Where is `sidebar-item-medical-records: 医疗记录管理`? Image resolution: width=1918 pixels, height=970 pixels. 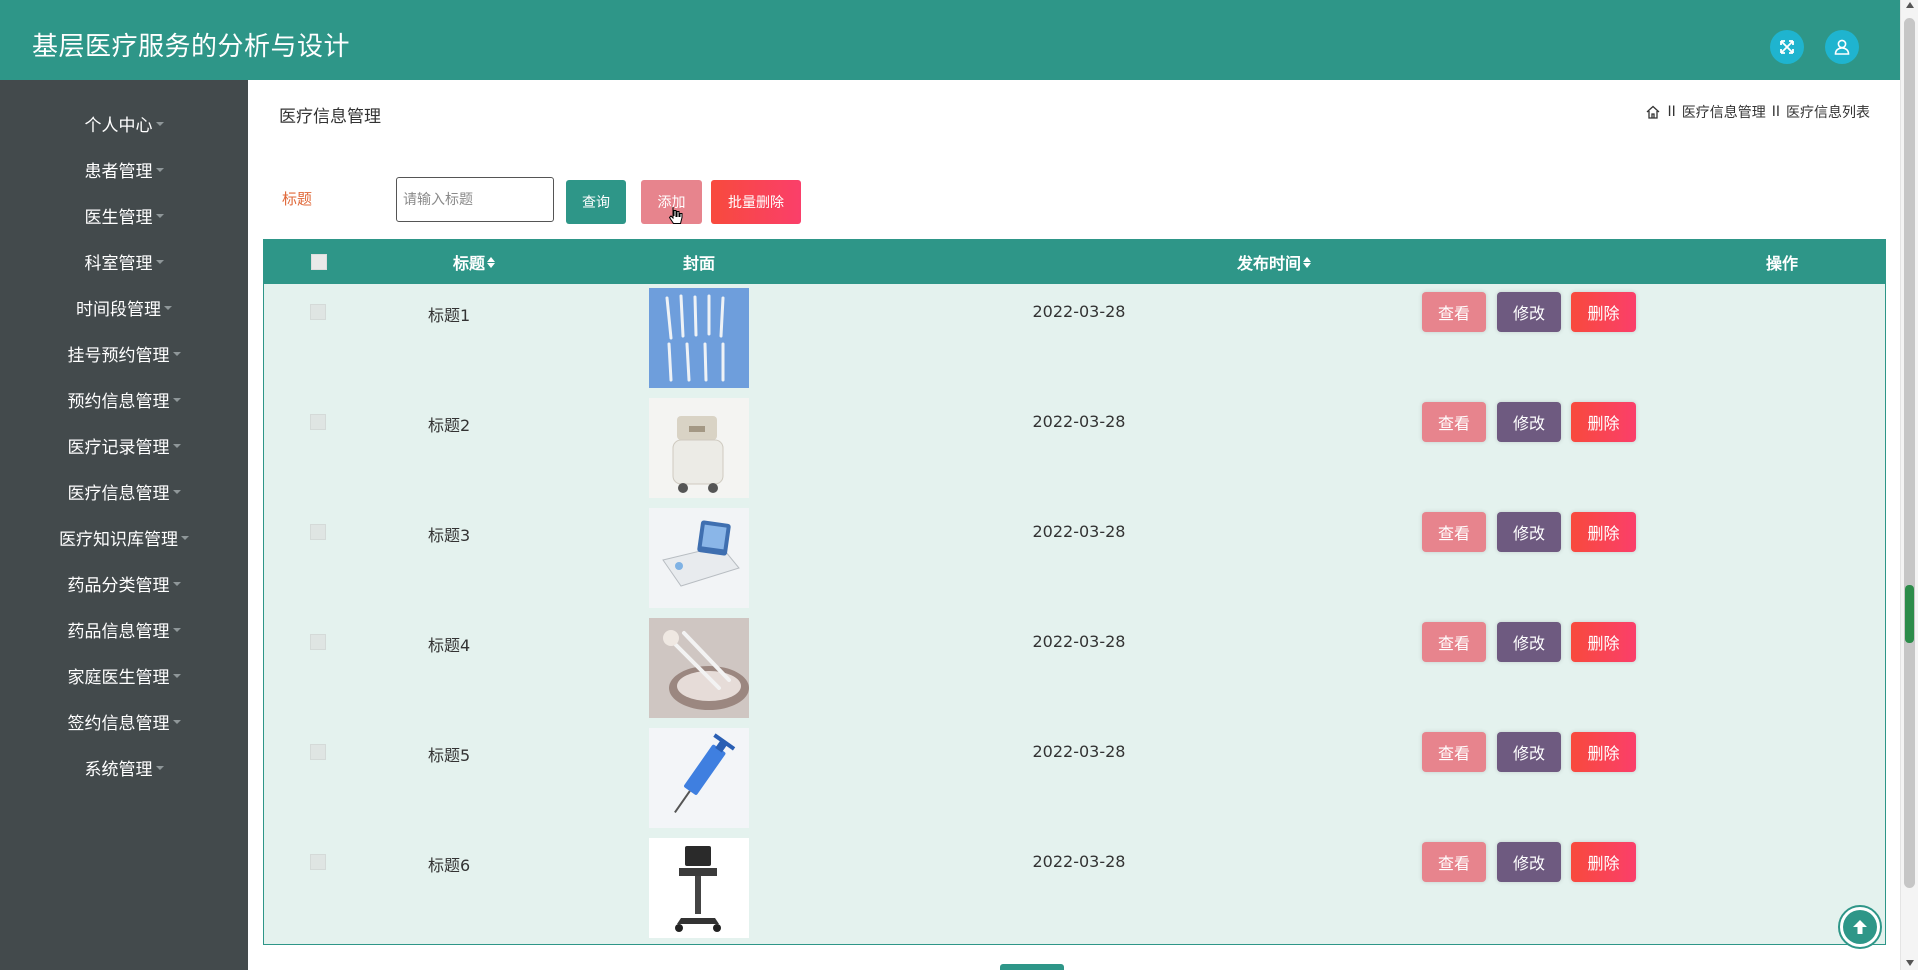
sidebar-item-medical-records: 医疗记录管理 is located at coordinates (124, 445).